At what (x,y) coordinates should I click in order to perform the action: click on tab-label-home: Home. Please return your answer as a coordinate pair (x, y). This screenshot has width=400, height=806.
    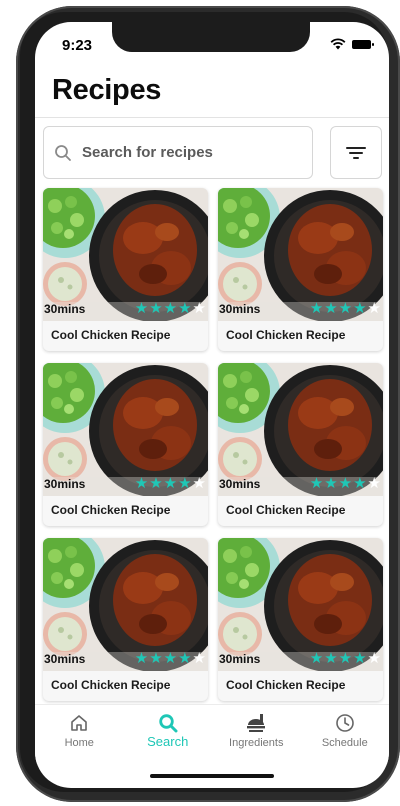
    Looking at the image, I should click on (79, 743).